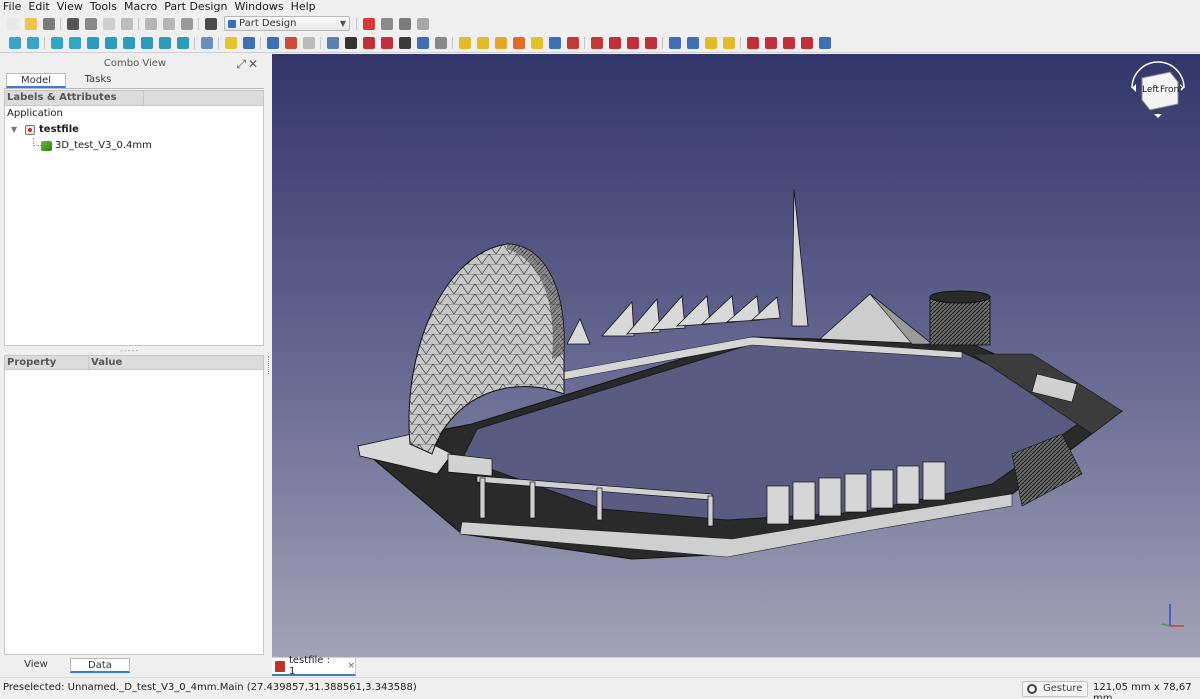 This screenshot has height=699, width=1200. What do you see at coordinates (572, 42) in the screenshot?
I see `hole-button` at bounding box center [572, 42].